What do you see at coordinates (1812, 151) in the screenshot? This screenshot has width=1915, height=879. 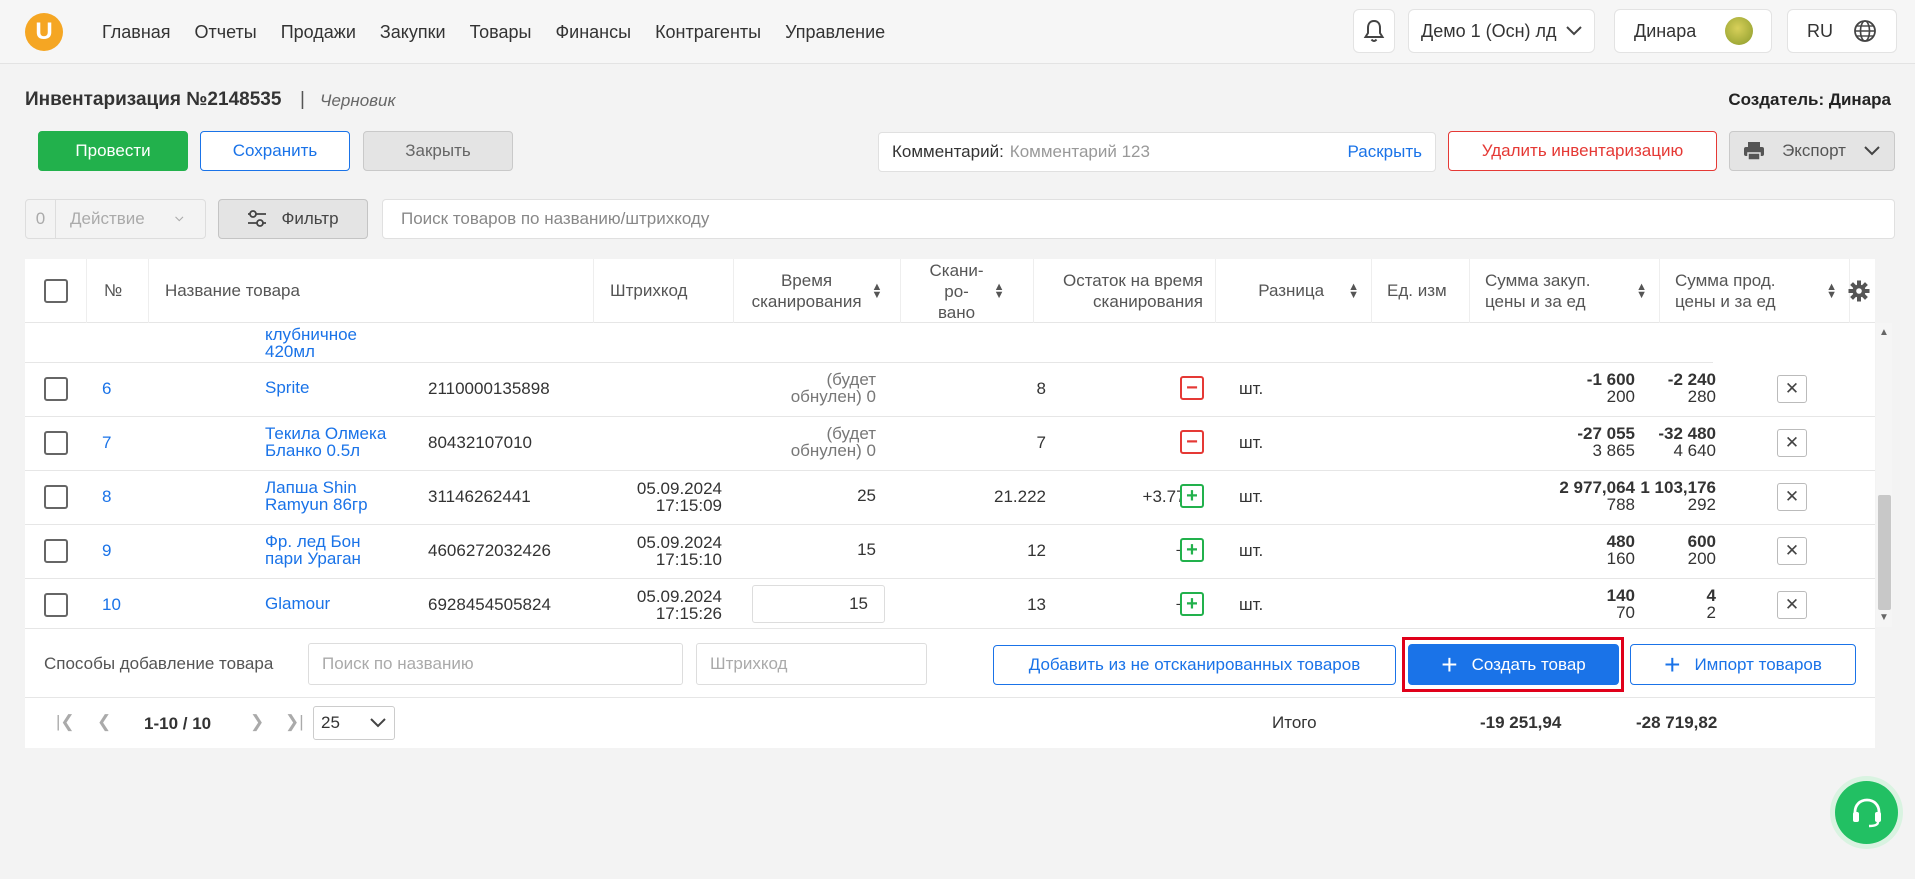 I see `export-button: Экспорт` at bounding box center [1812, 151].